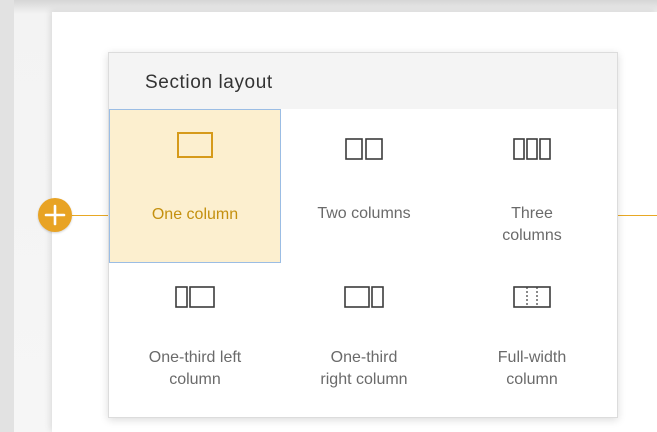 This screenshot has width=657, height=432. I want to click on layout-option-one-column: One column, so click(195, 186).